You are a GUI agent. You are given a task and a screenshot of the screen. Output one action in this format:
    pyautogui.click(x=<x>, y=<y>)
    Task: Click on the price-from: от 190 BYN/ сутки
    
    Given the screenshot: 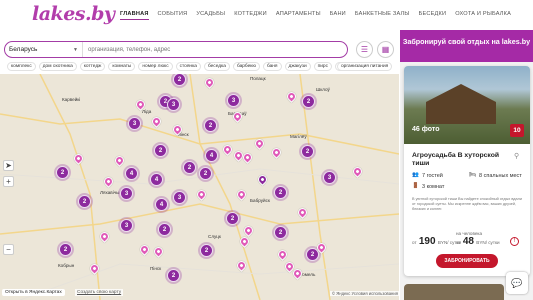 What is the action you would take?
    pyautogui.click(x=436, y=241)
    